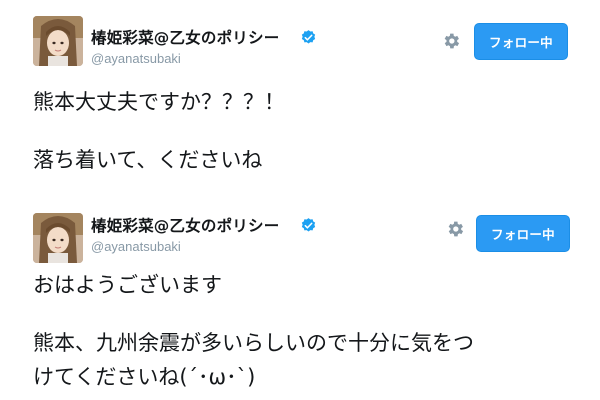 This screenshot has width=600, height=400. I want to click on tweet-text-line: 熊本大丈夫ですか？？？！, so click(159, 102).